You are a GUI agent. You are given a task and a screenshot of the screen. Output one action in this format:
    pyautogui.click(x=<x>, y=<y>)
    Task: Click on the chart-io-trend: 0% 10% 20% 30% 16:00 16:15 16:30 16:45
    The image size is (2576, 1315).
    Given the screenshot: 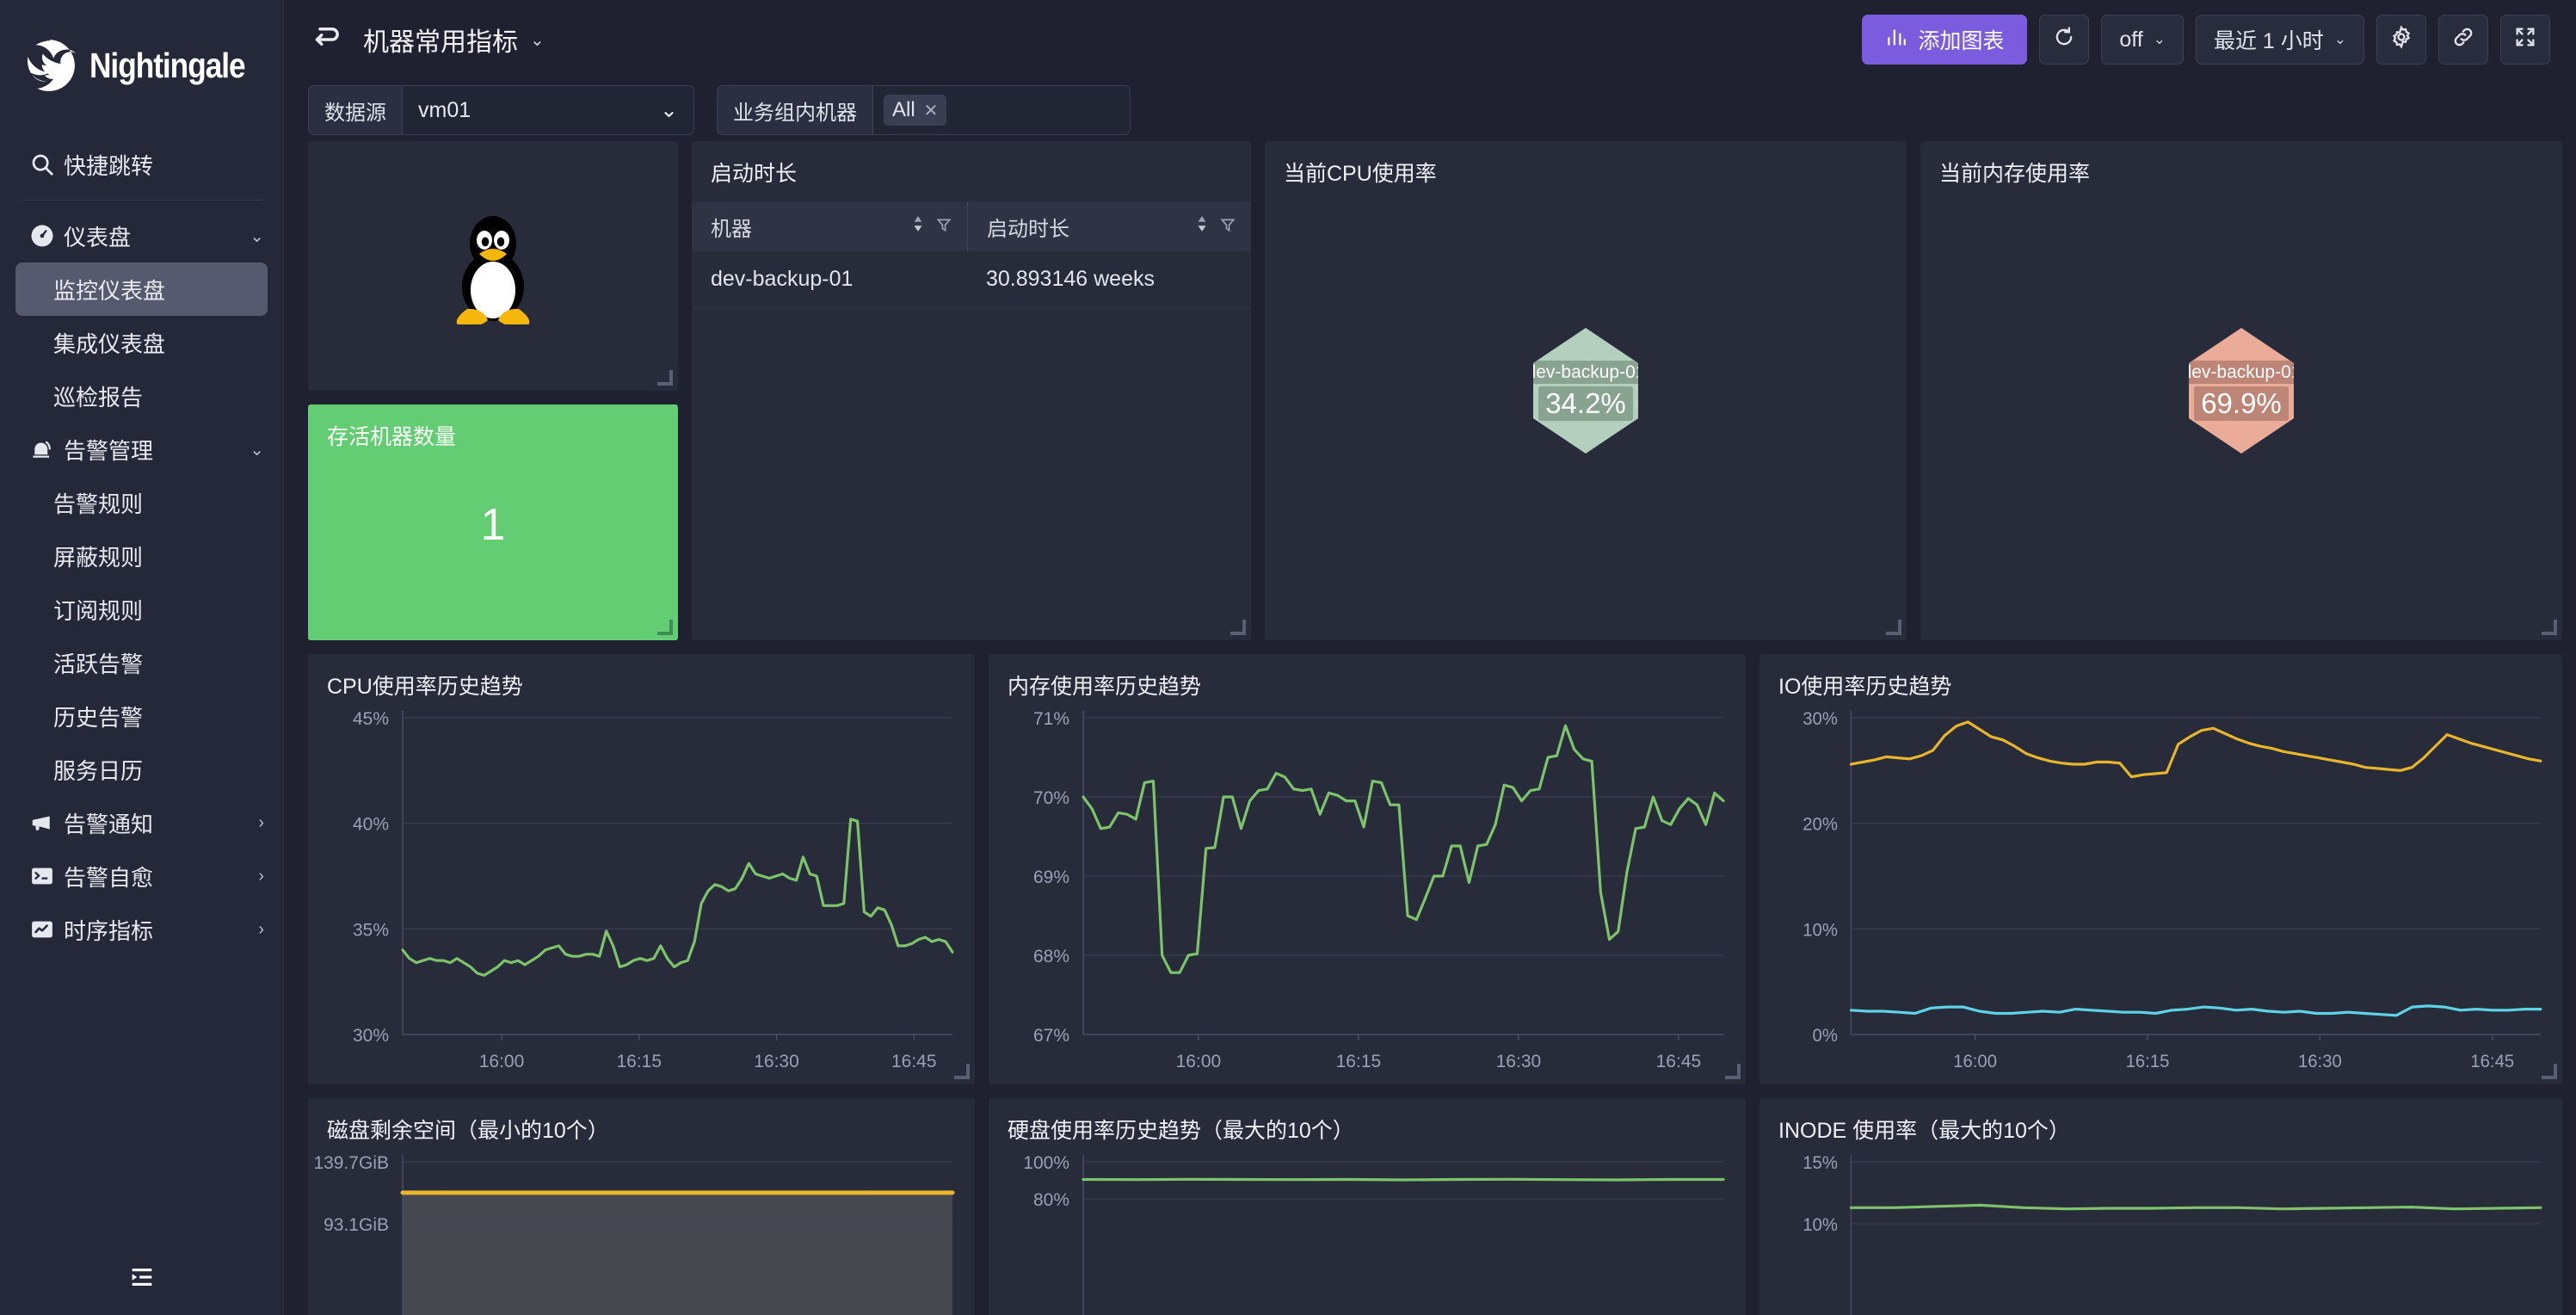 What is the action you would take?
    pyautogui.click(x=2160, y=890)
    